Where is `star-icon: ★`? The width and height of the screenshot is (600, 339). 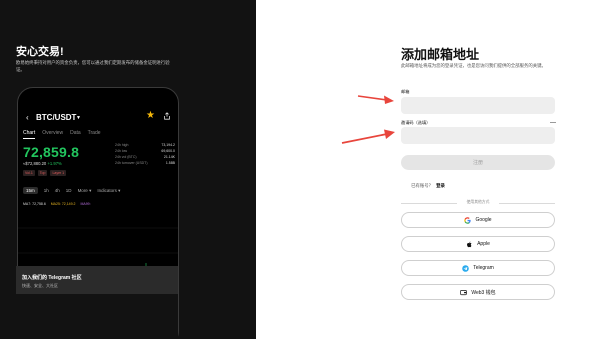
star-icon: ★ is located at coordinates (150, 115).